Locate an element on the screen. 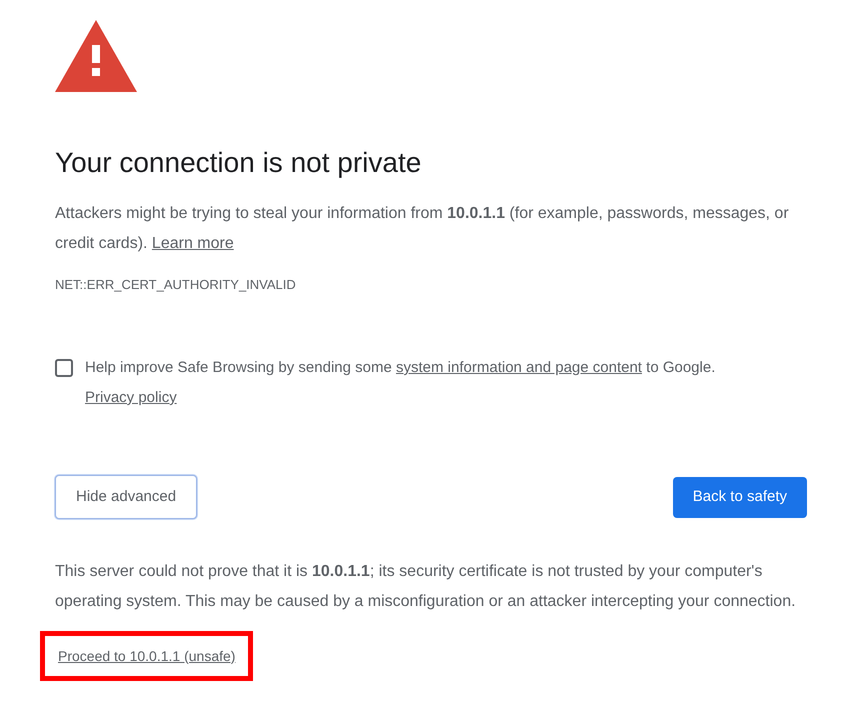 This screenshot has width=861, height=719. safe-browsing-text: Help improve Safe Browsing by sending some system information and page content to Google. is located at coordinates (400, 368).